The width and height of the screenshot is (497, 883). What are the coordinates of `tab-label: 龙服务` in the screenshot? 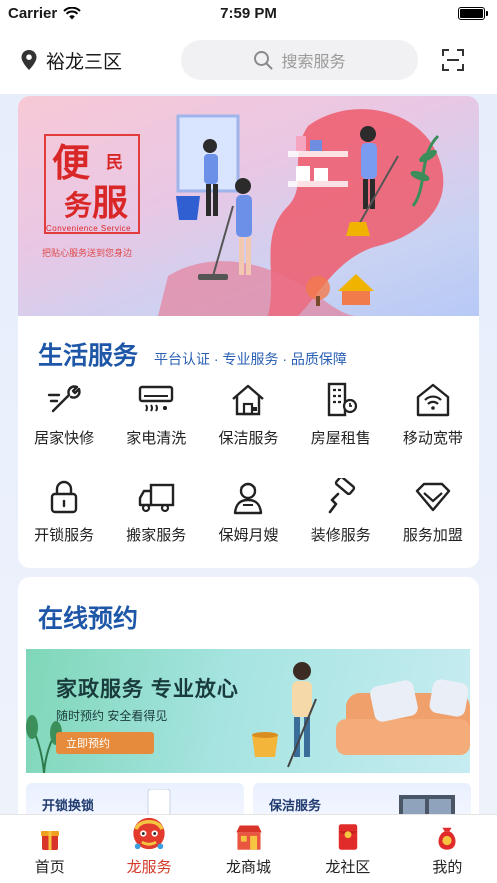 It's located at (149, 867).